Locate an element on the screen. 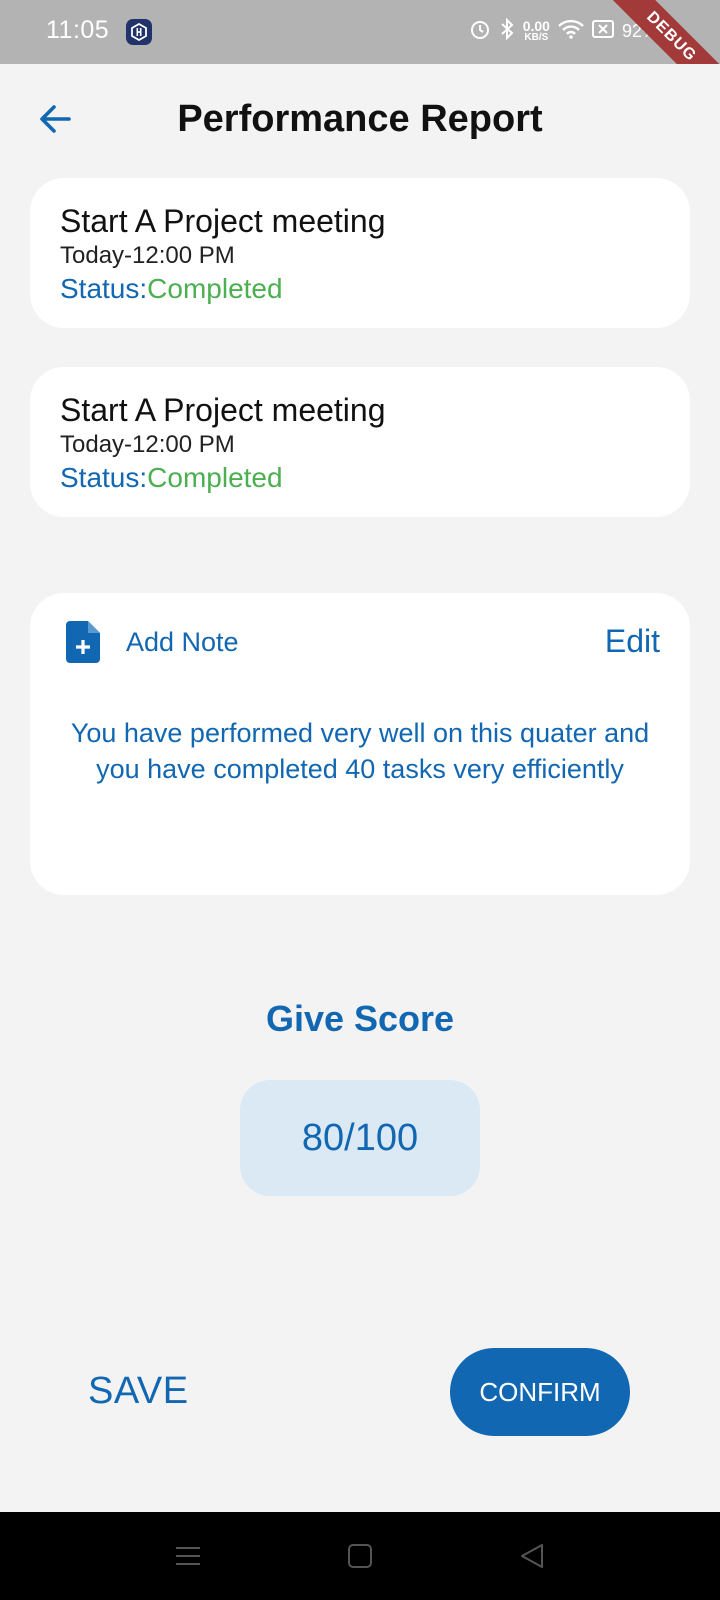 The width and height of the screenshot is (720, 1600). status-icons: 0.00 KB/S 92% is located at coordinates (563, 31).